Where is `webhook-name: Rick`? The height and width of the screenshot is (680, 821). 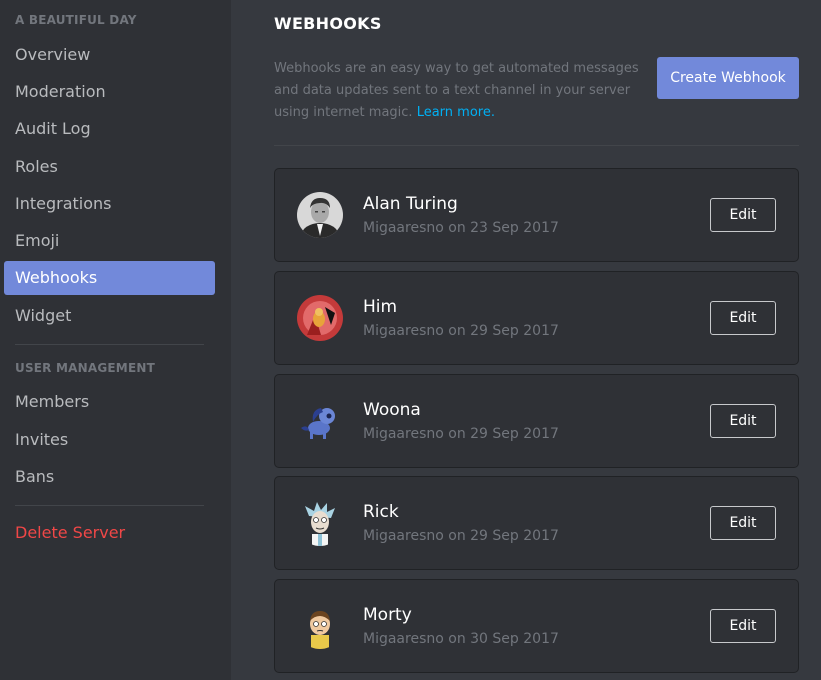 webhook-name: Rick is located at coordinates (381, 512).